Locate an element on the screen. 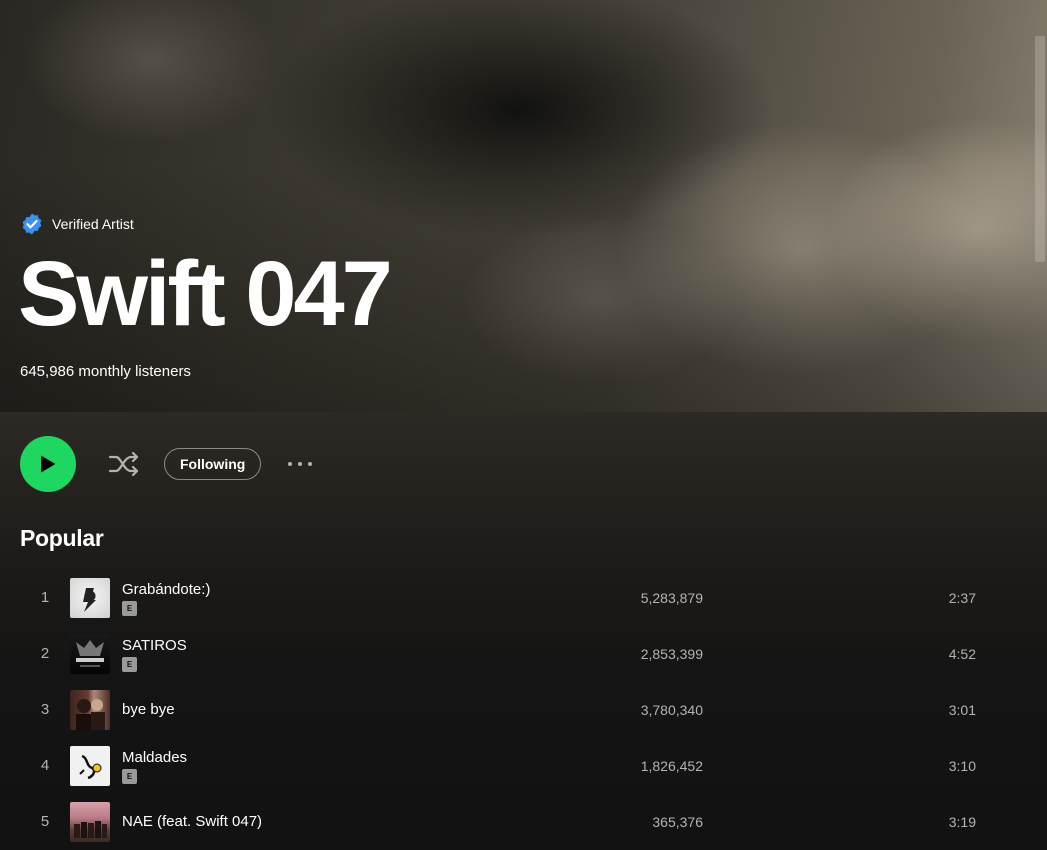  popular-heading: Popular is located at coordinates (62, 538).